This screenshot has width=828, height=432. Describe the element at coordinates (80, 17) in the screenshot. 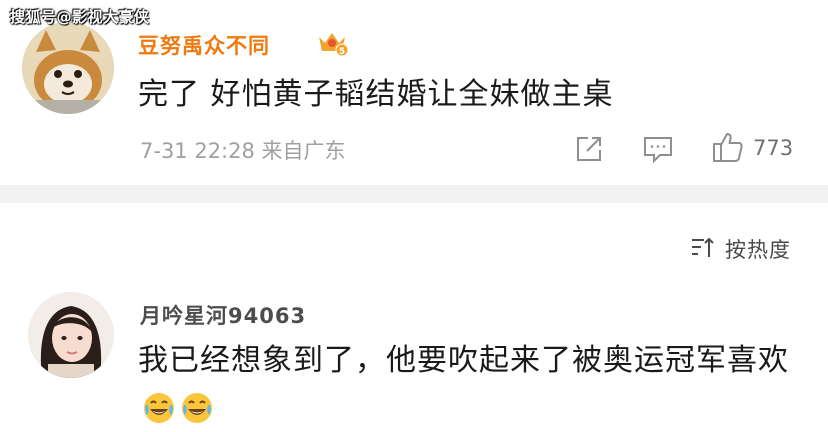

I see `watermark: 搜狐号@影视大豪侠` at that location.